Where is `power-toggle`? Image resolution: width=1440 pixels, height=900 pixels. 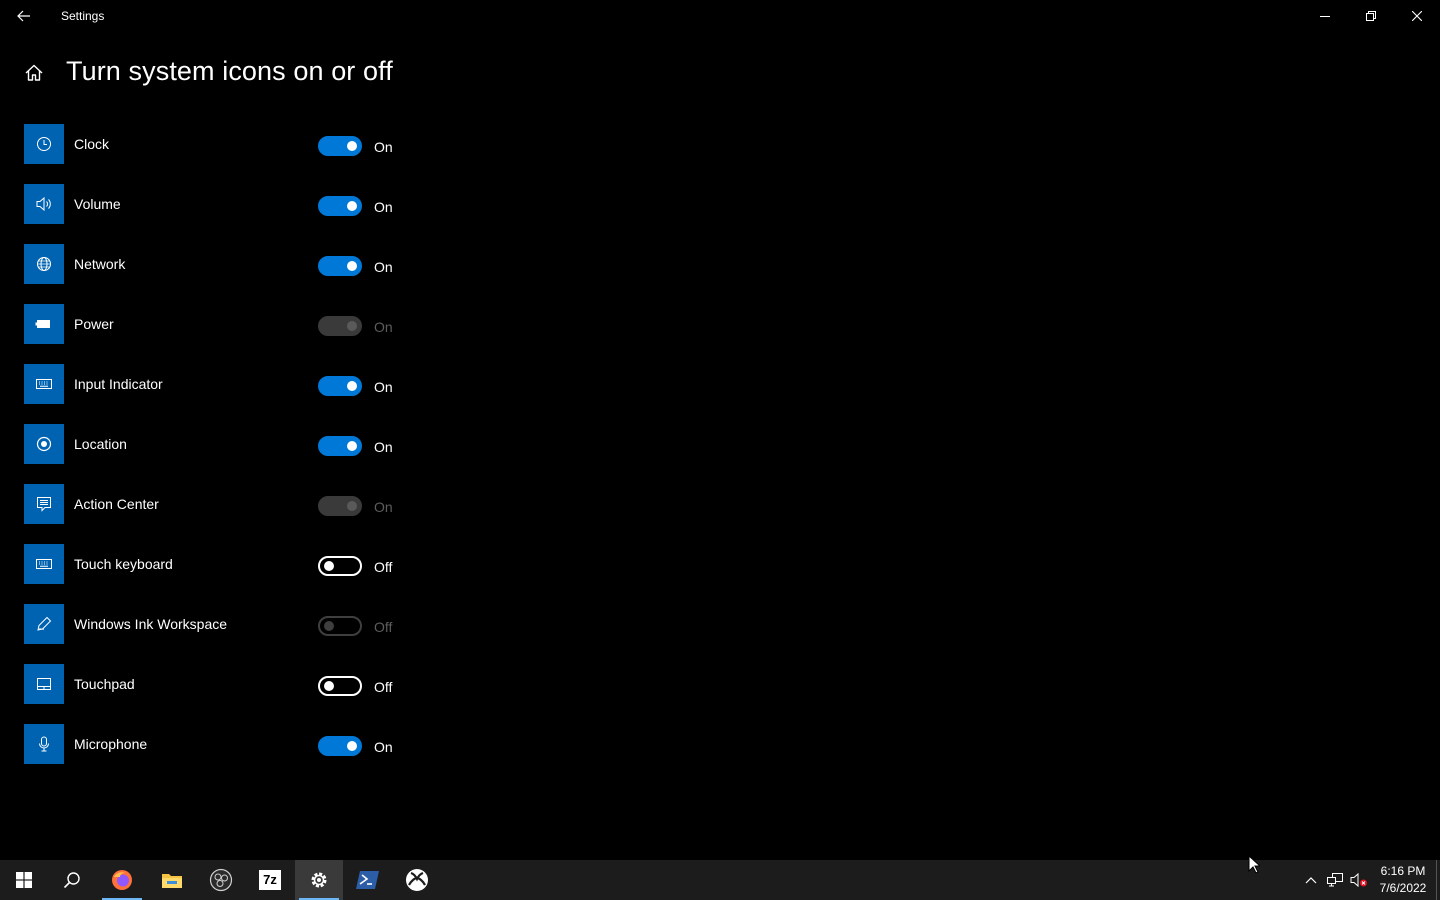 power-toggle is located at coordinates (340, 326).